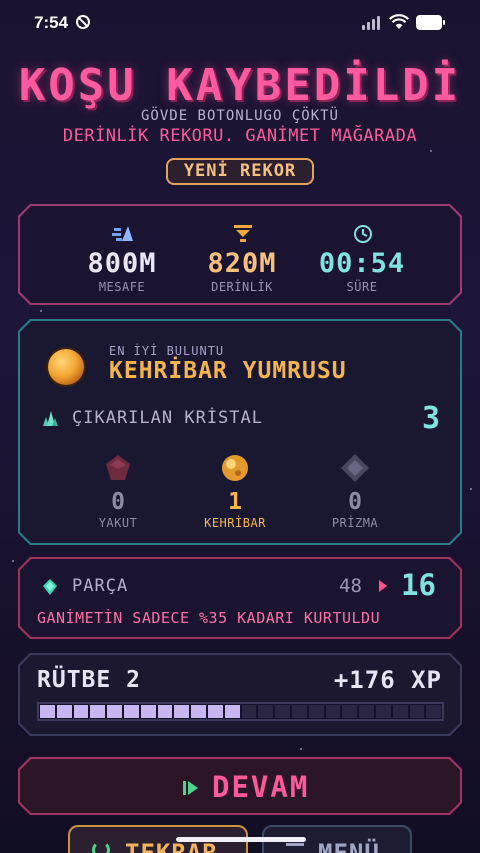 This screenshot has height=853, width=480. What do you see at coordinates (118, 523) in the screenshot?
I see `gem-label: YAKUT` at bounding box center [118, 523].